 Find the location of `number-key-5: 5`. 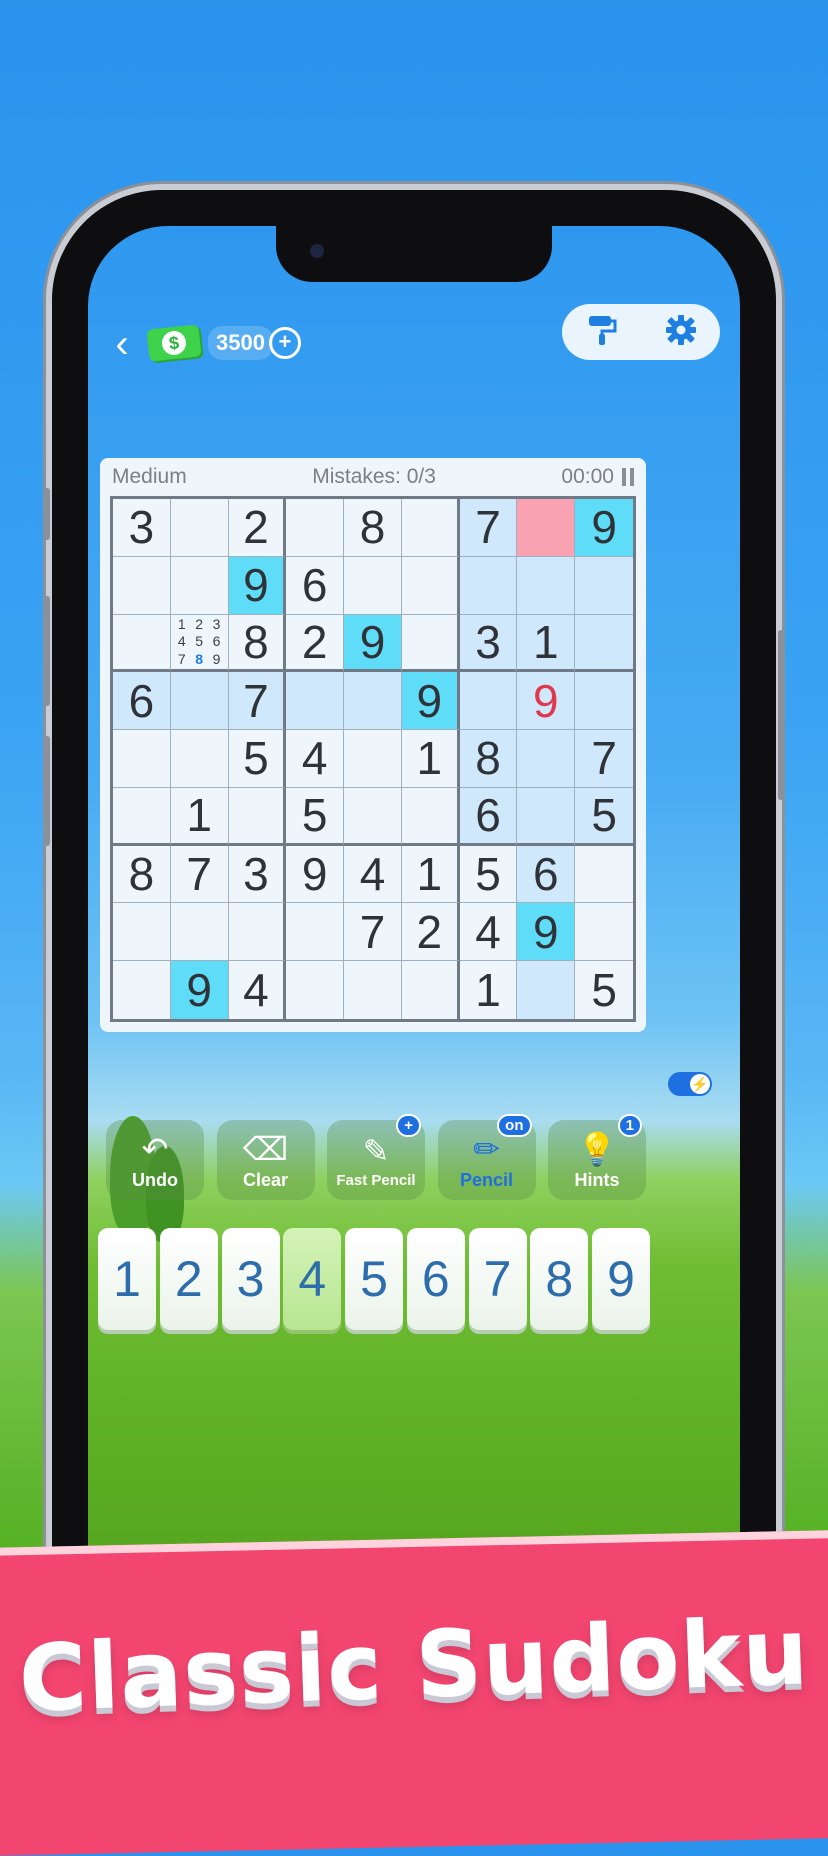

number-key-5: 5 is located at coordinates (374, 1279).